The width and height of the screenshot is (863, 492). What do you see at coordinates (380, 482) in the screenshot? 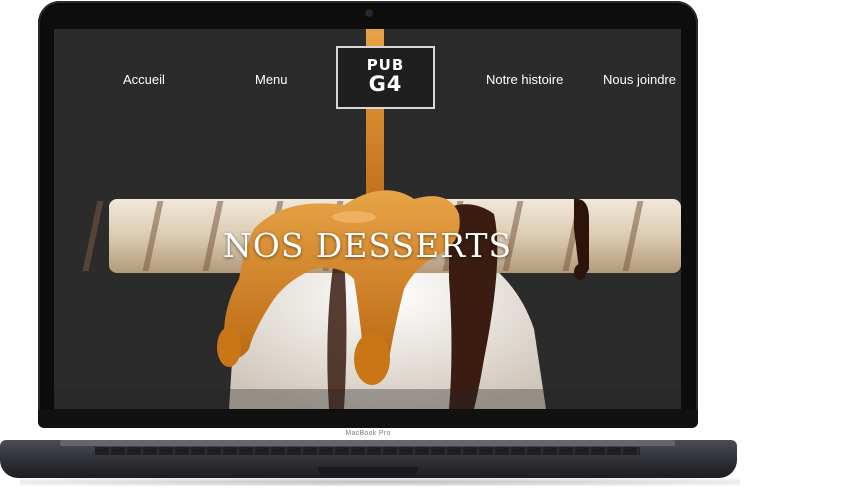
I see `laptop-shadow` at bounding box center [380, 482].